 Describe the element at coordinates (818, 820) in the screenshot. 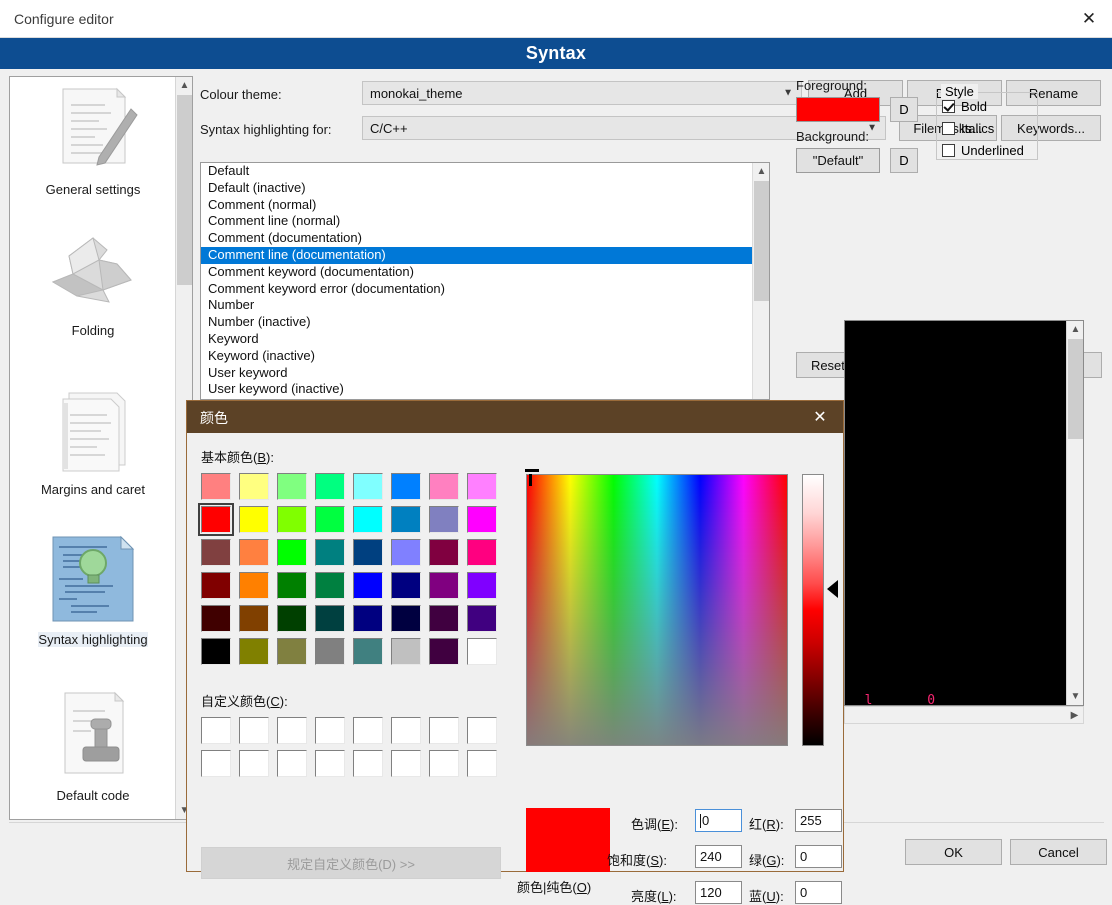

I see `red-input: 255` at that location.